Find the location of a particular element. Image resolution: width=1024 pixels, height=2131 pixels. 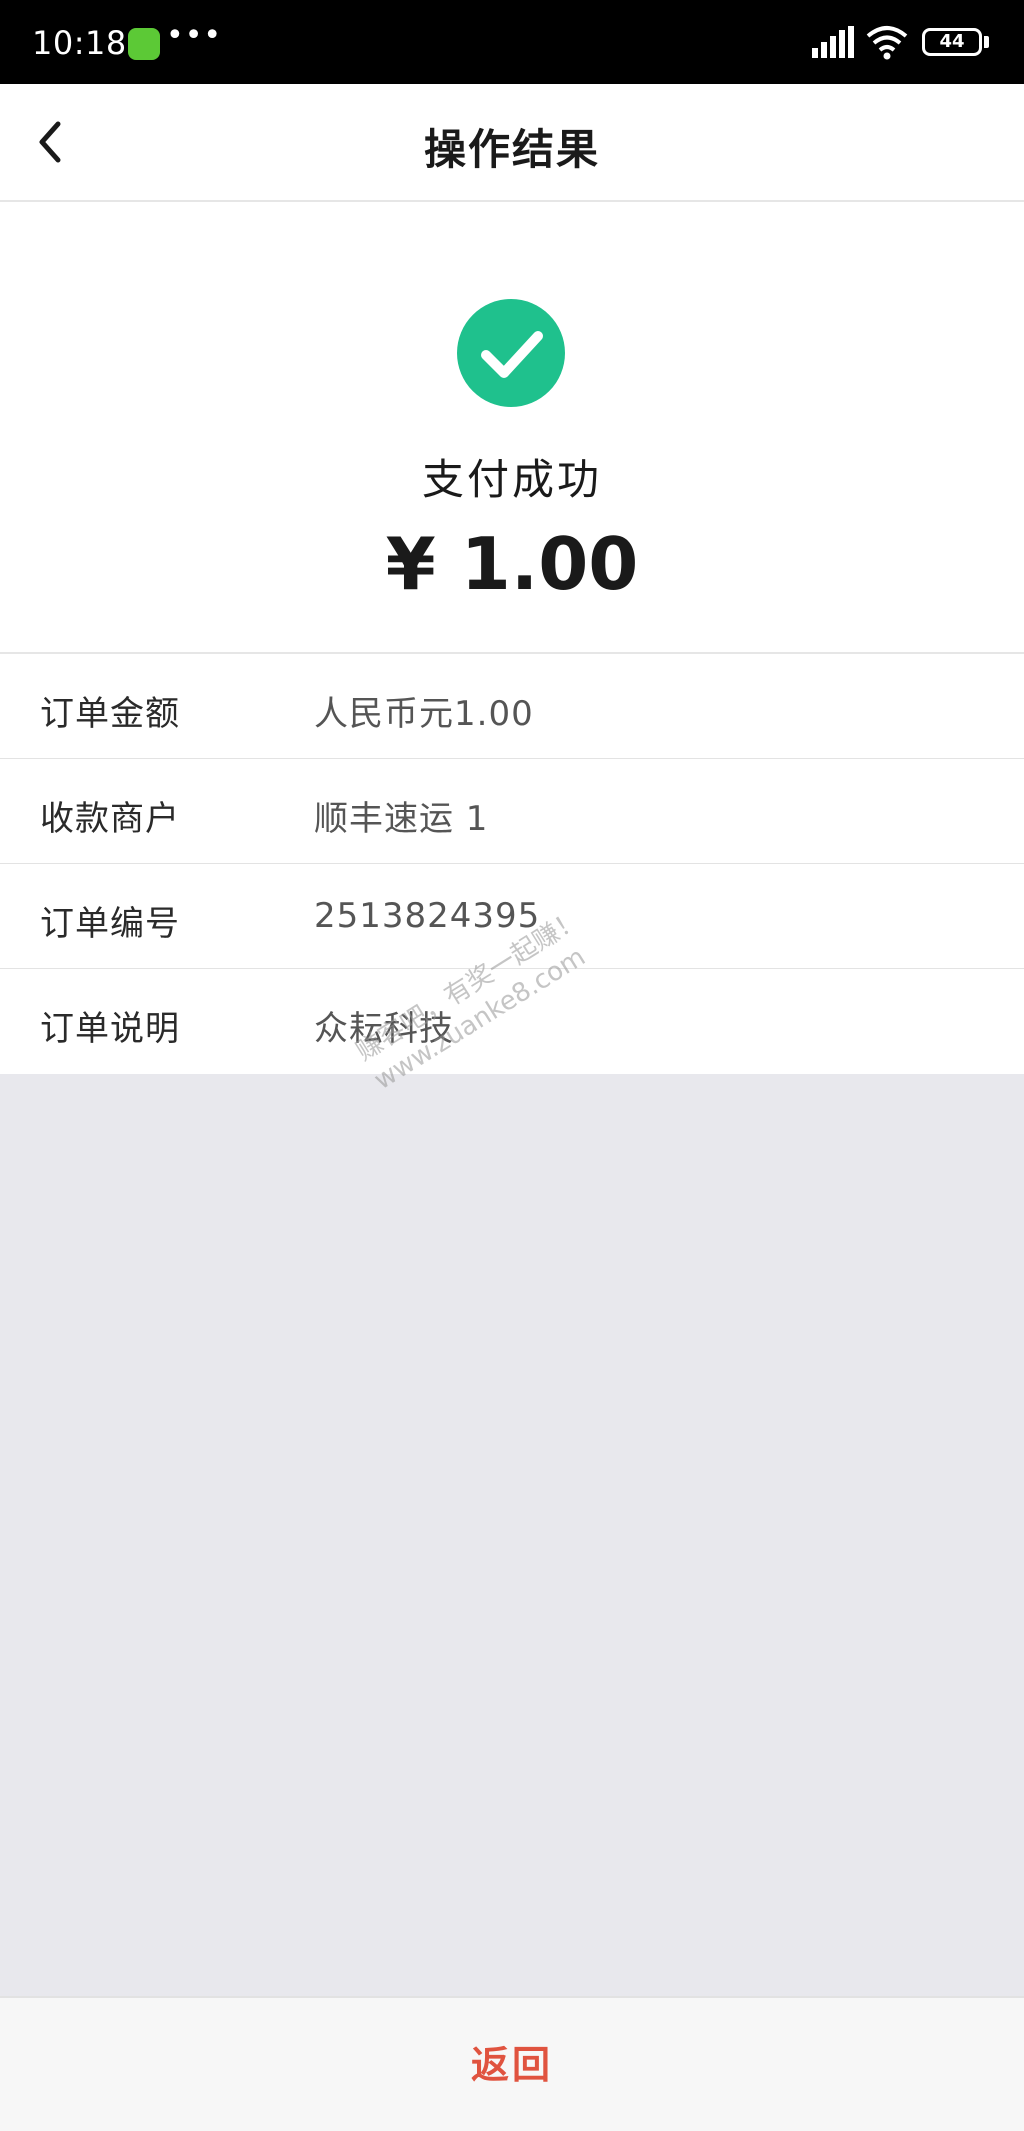

detail-row-order-amount: 订单金额 人民币元1.00 is located at coordinates (512, 706).